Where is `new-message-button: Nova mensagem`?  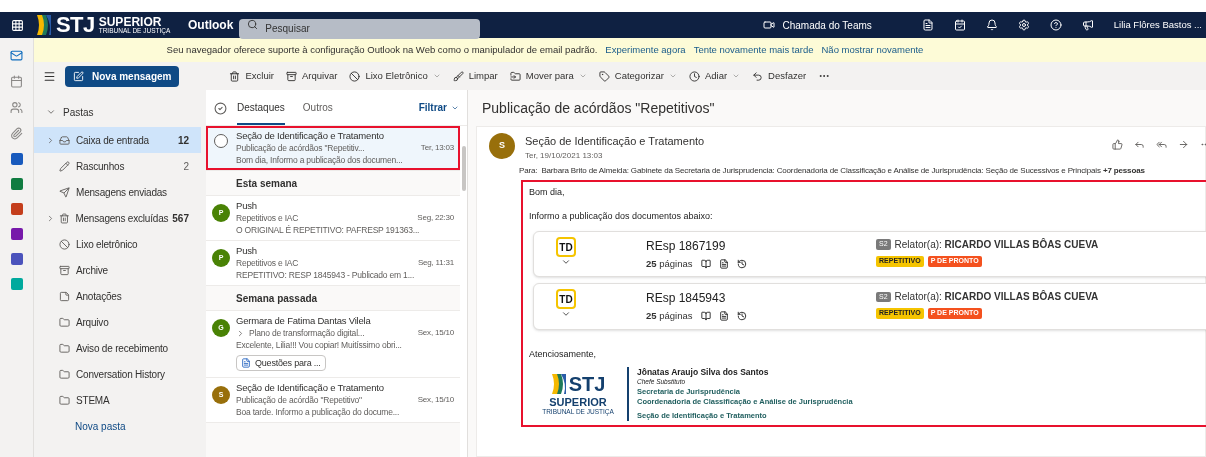 new-message-button: Nova mensagem is located at coordinates (122, 76).